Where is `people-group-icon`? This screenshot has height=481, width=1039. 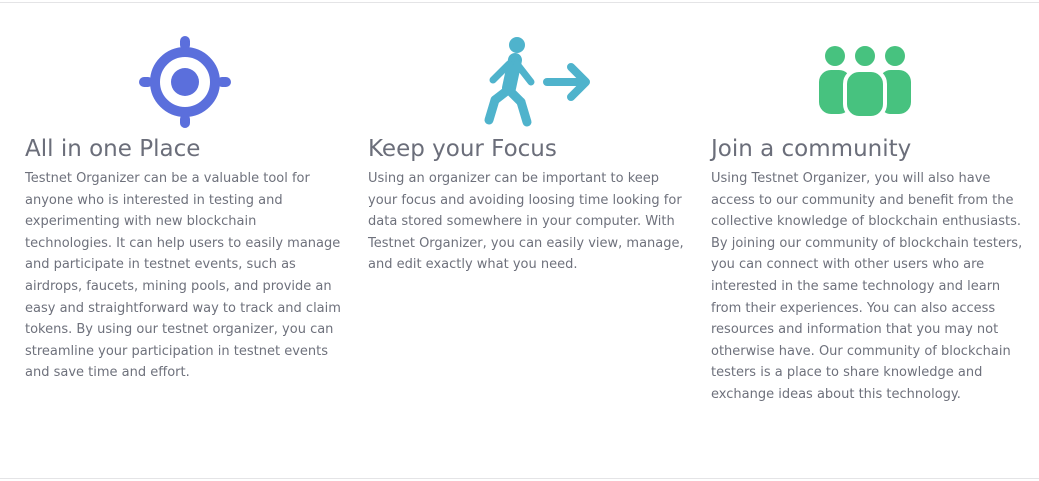 people-group-icon is located at coordinates (864, 81).